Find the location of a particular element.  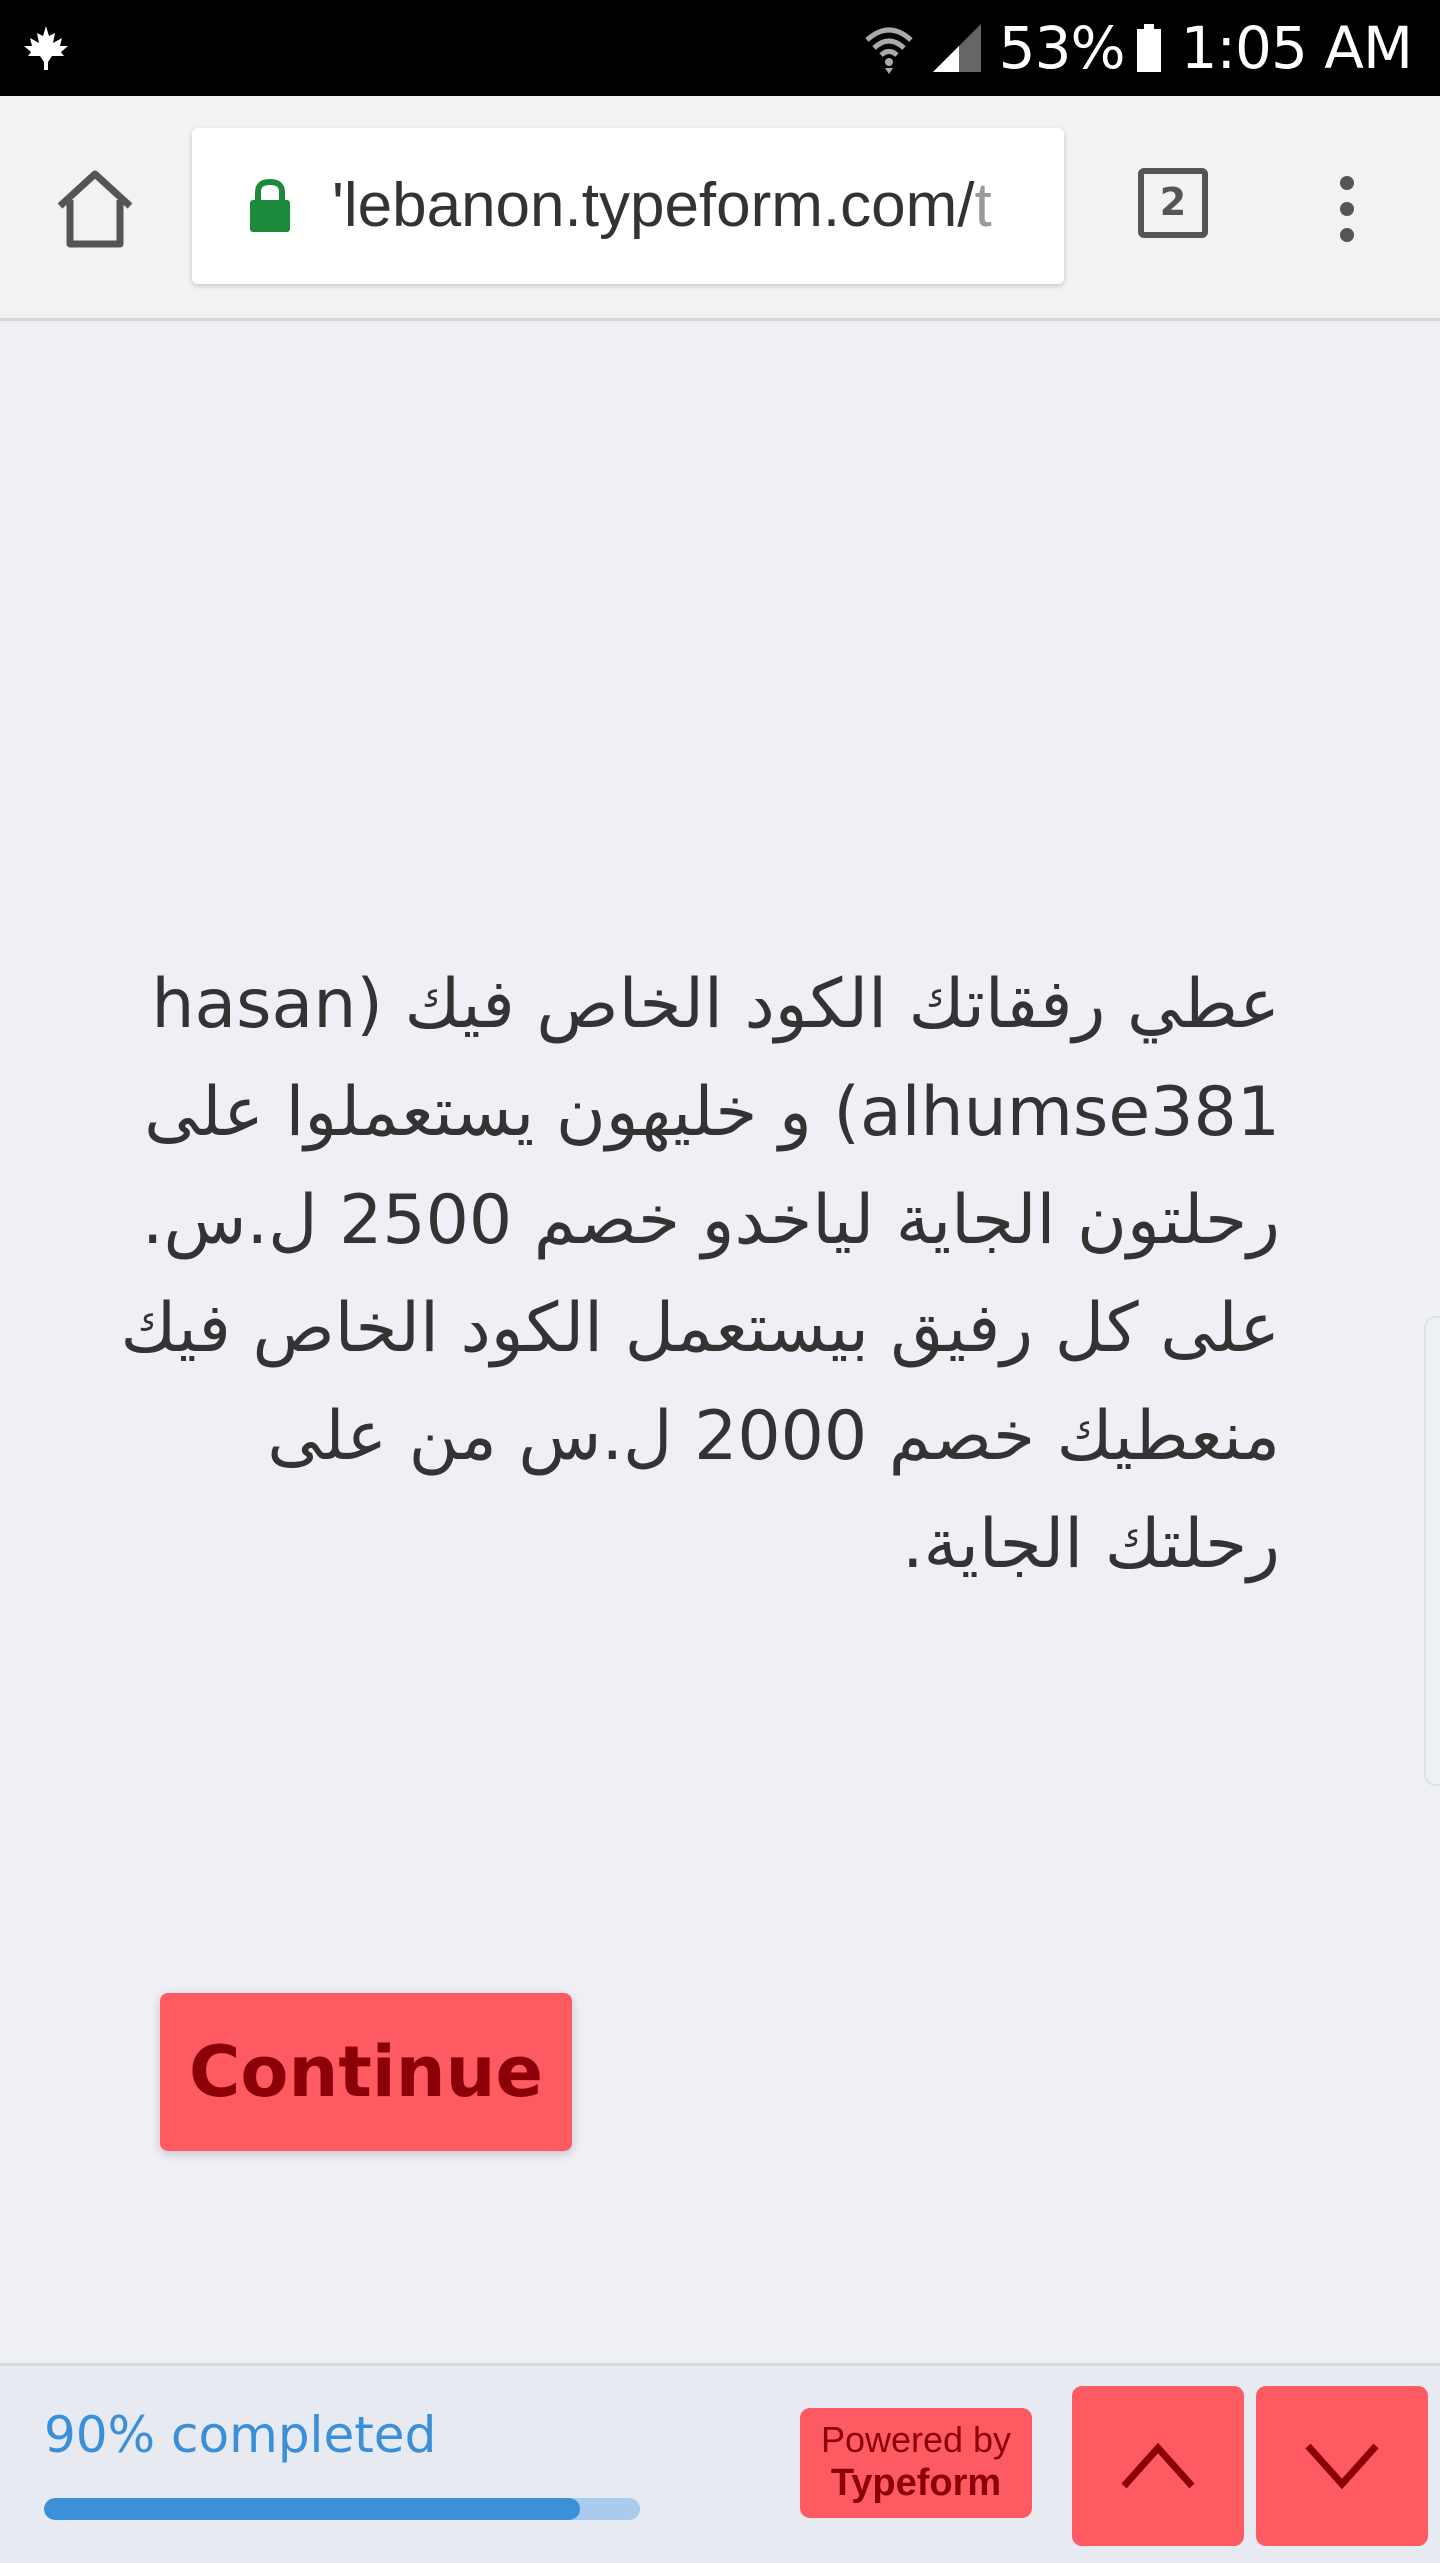

statement-line: رحلتك الجاية. is located at coordinates (1090, 1544).